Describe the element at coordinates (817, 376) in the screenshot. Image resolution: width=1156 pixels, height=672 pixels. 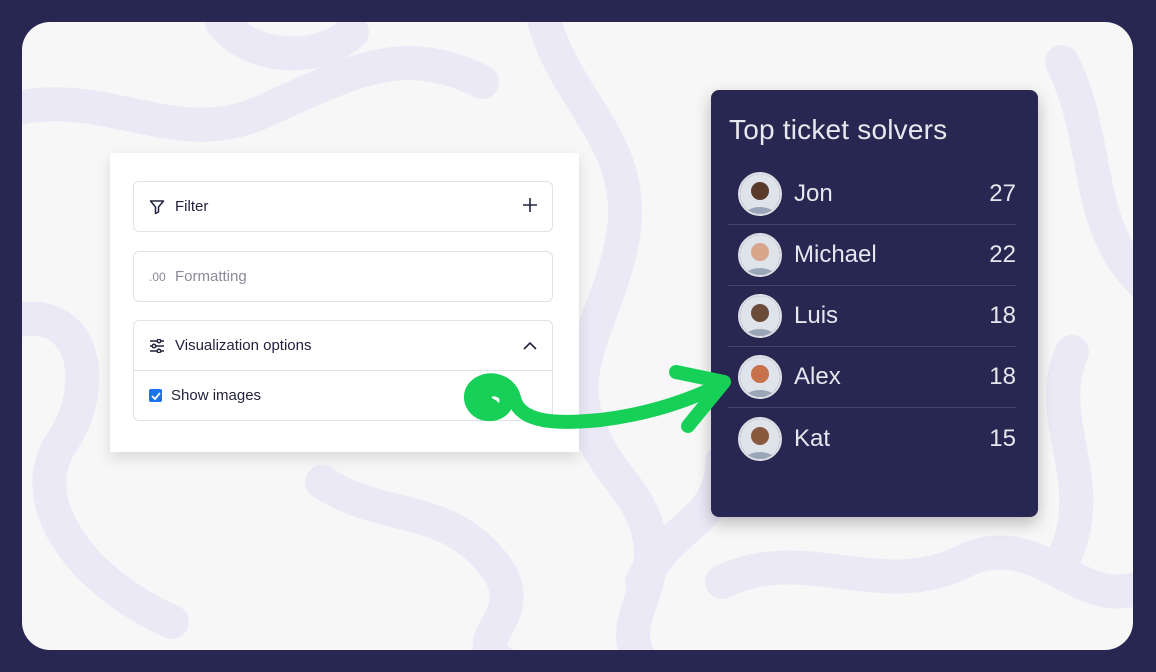
I see `solver-name: Alex` at that location.